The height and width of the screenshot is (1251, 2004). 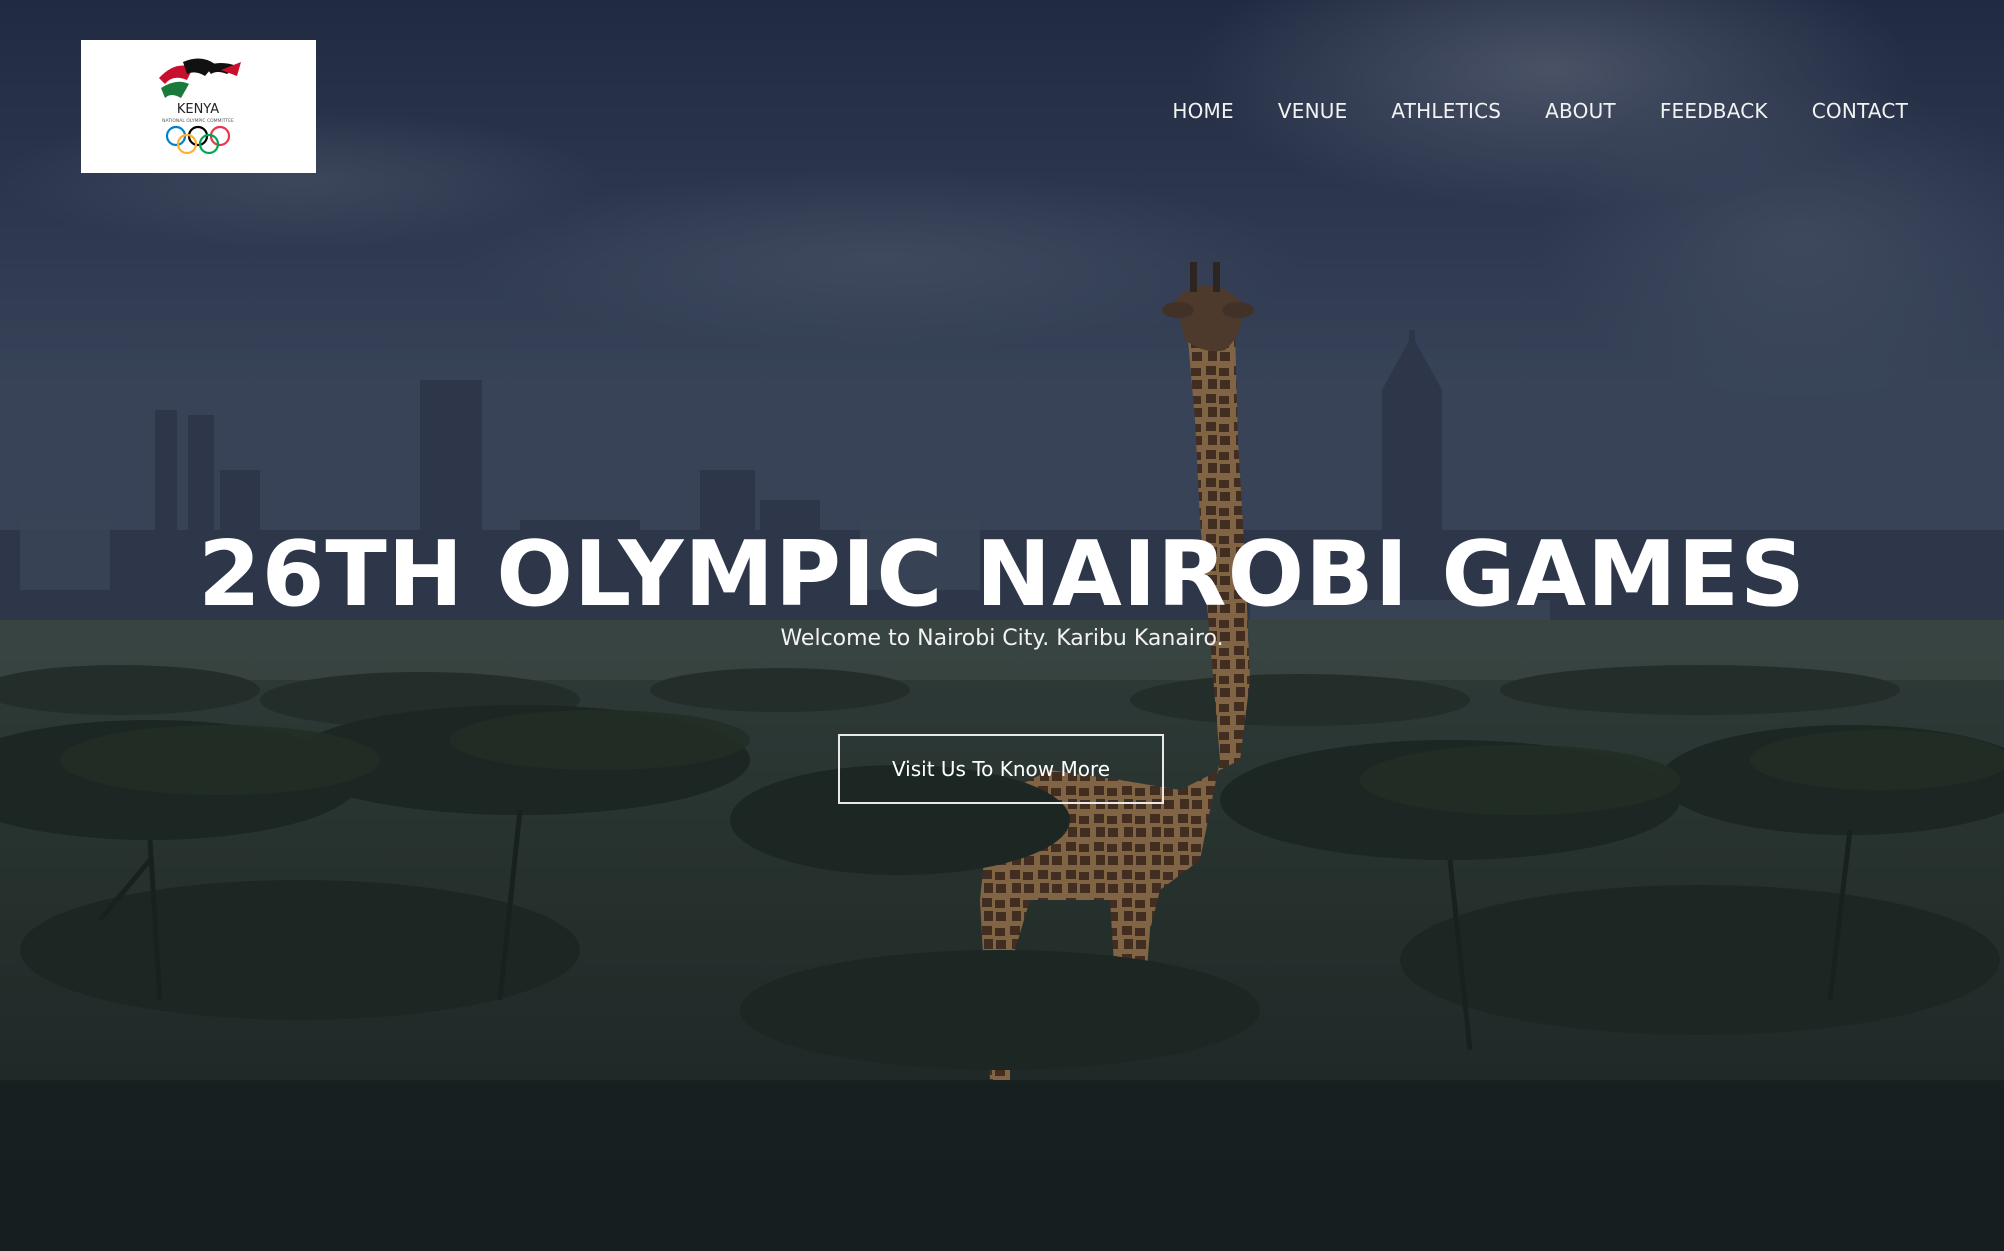 What do you see at coordinates (1580, 111) in the screenshot?
I see `nav-item-about: ABOUT` at bounding box center [1580, 111].